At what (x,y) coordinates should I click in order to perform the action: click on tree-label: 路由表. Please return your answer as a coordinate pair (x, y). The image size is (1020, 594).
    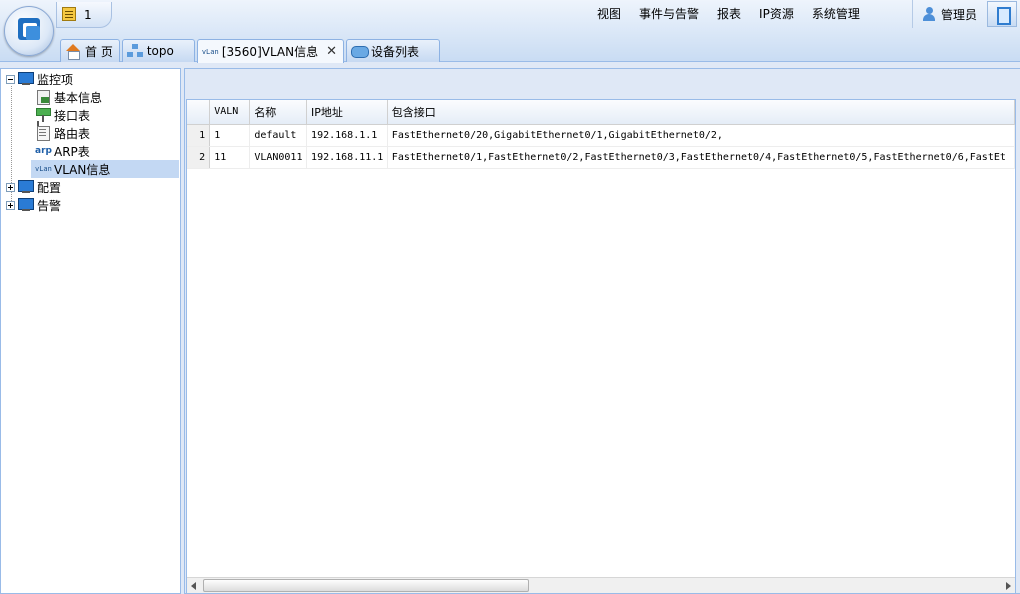
    Looking at the image, I should click on (72, 133).